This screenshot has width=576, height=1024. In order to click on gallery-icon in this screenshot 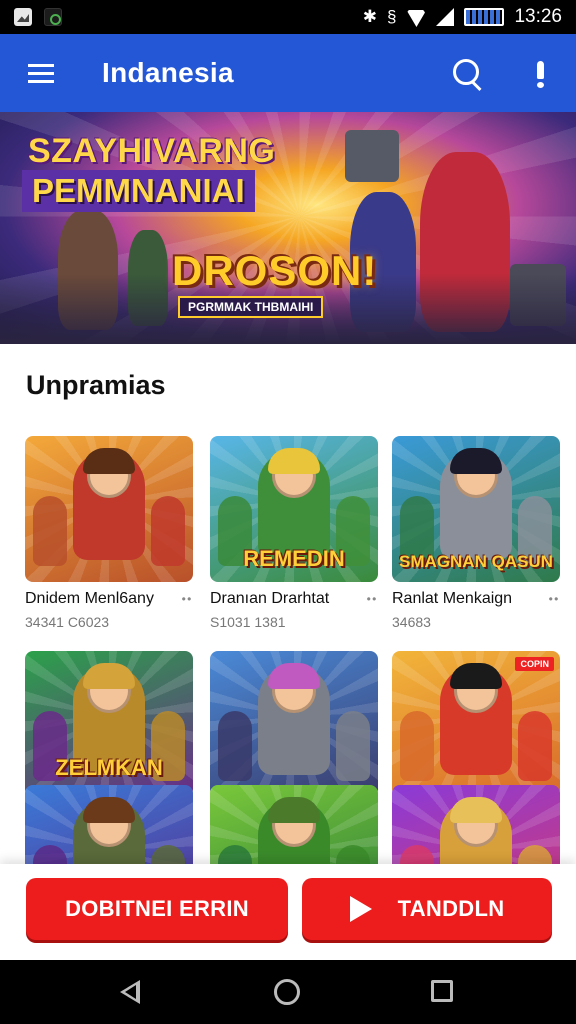, I will do `click(23, 17)`.